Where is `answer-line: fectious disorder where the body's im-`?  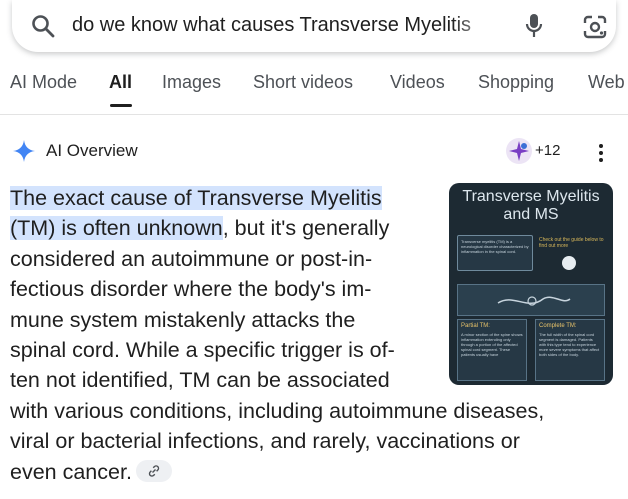
answer-line: fectious disorder where the body's im- is located at coordinates (191, 289).